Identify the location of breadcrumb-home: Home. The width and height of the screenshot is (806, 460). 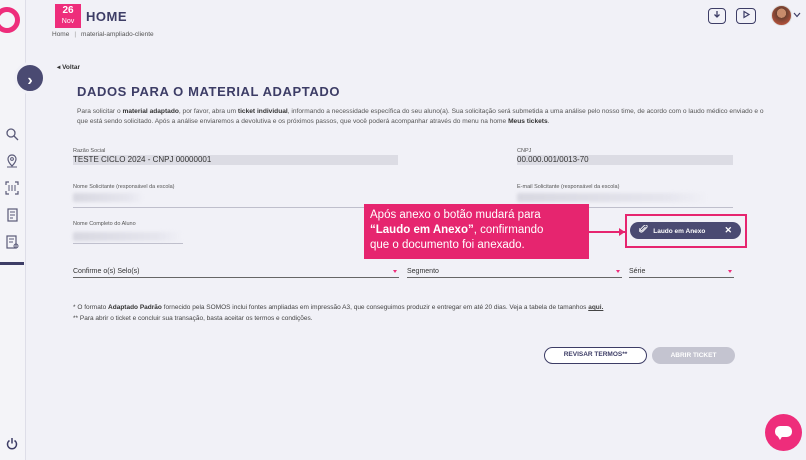
(60, 34).